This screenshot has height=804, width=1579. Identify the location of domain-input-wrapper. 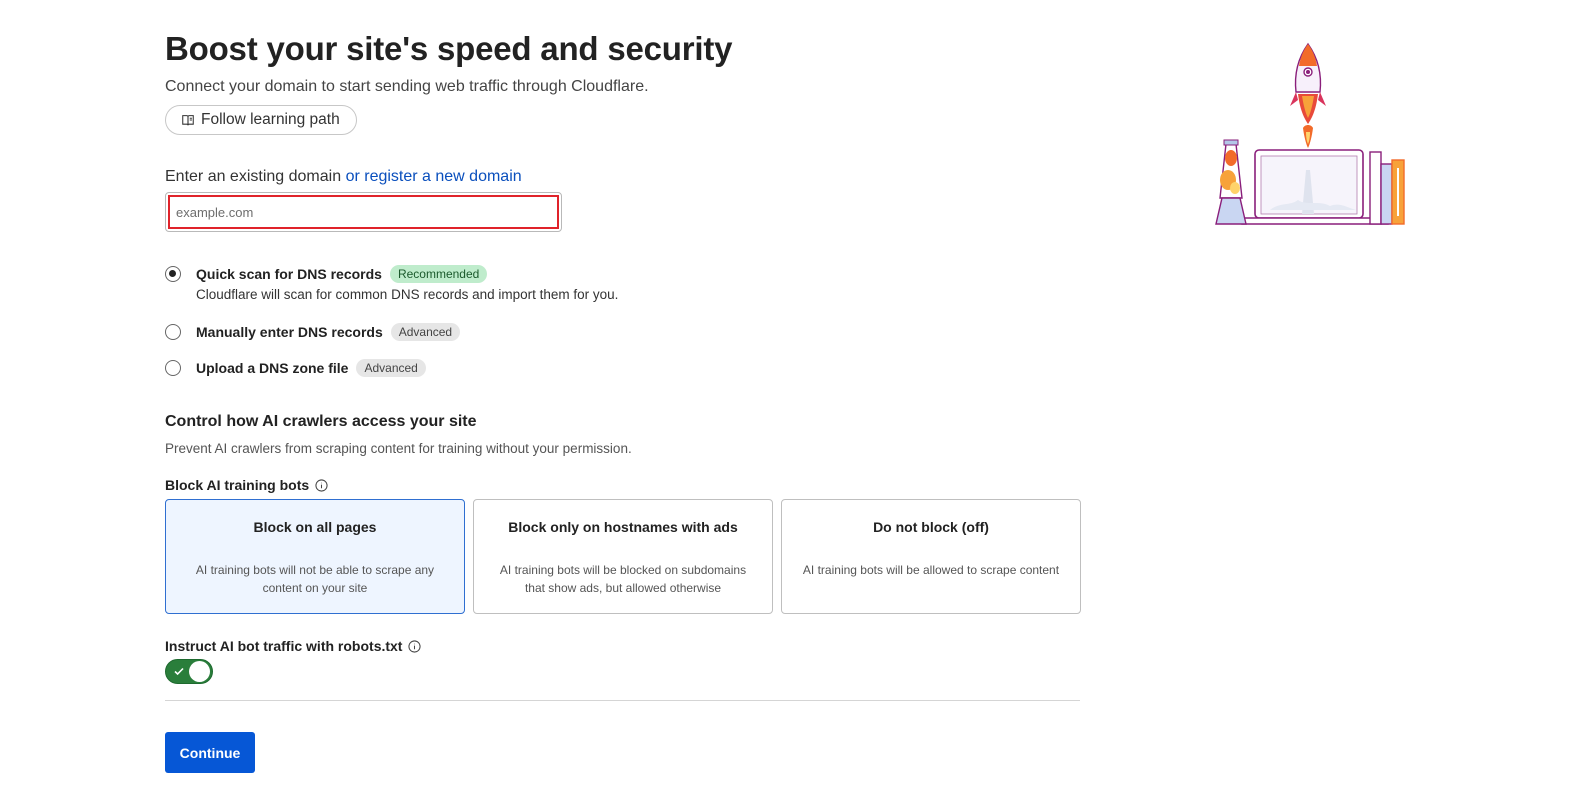
(363, 212).